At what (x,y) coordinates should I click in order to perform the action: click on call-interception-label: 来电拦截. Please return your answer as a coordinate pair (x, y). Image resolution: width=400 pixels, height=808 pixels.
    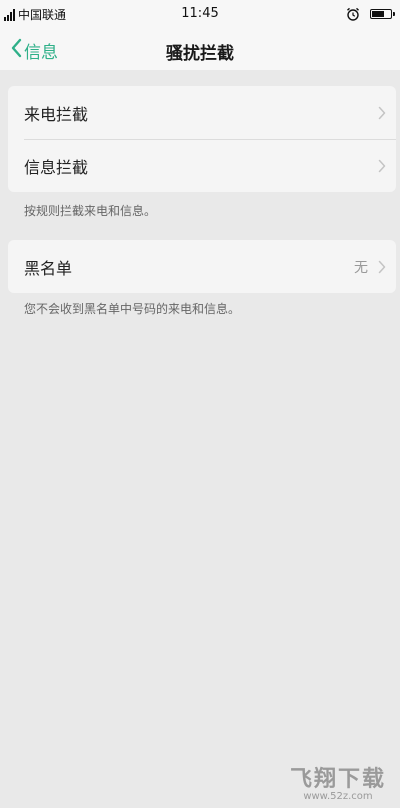
    Looking at the image, I should click on (56, 114).